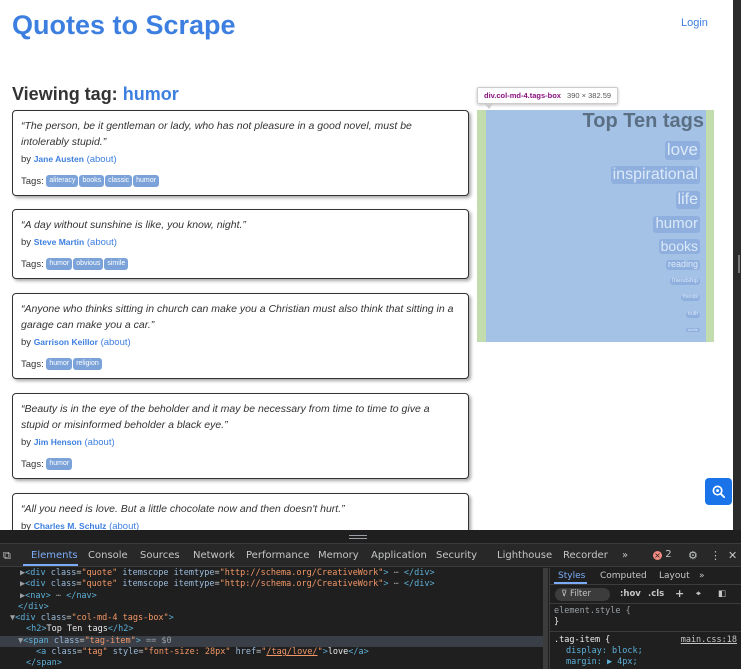  Describe the element at coordinates (338, 555) in the screenshot. I see `tab-memory: Memory` at that location.